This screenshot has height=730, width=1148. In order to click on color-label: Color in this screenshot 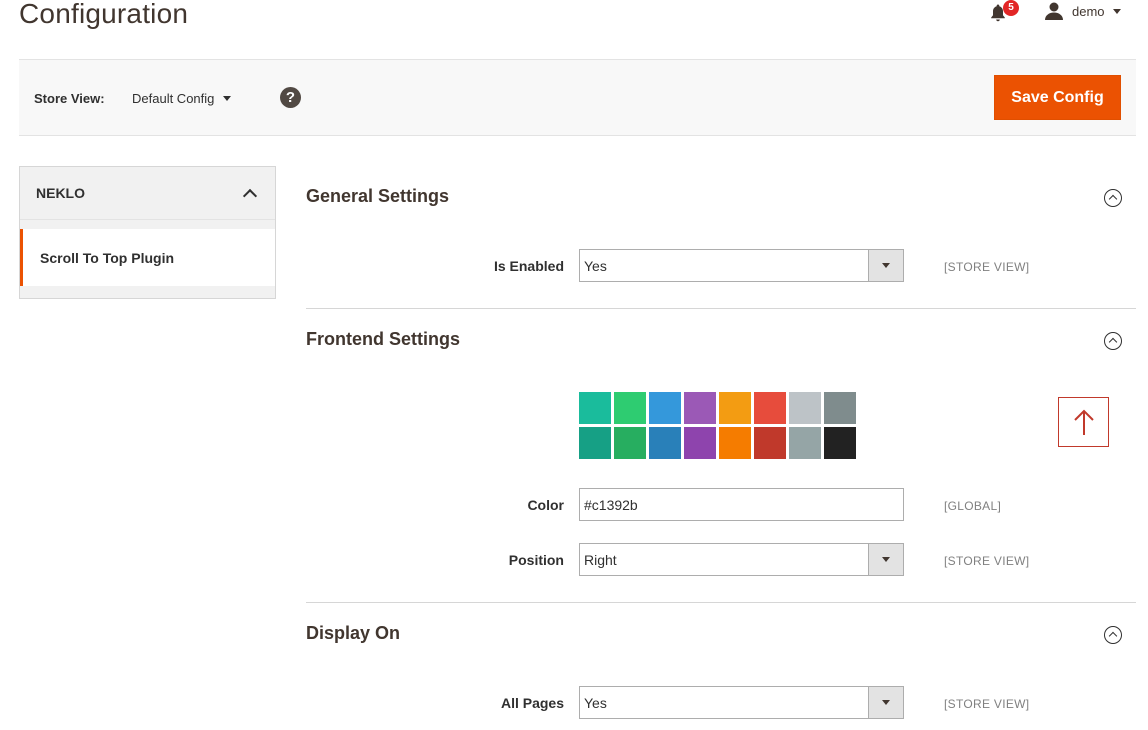, I will do `click(545, 505)`.